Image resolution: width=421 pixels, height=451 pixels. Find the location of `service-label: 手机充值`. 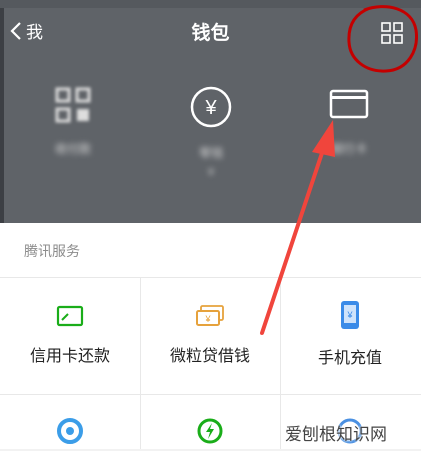

service-label: 手机充值 is located at coordinates (349, 358).